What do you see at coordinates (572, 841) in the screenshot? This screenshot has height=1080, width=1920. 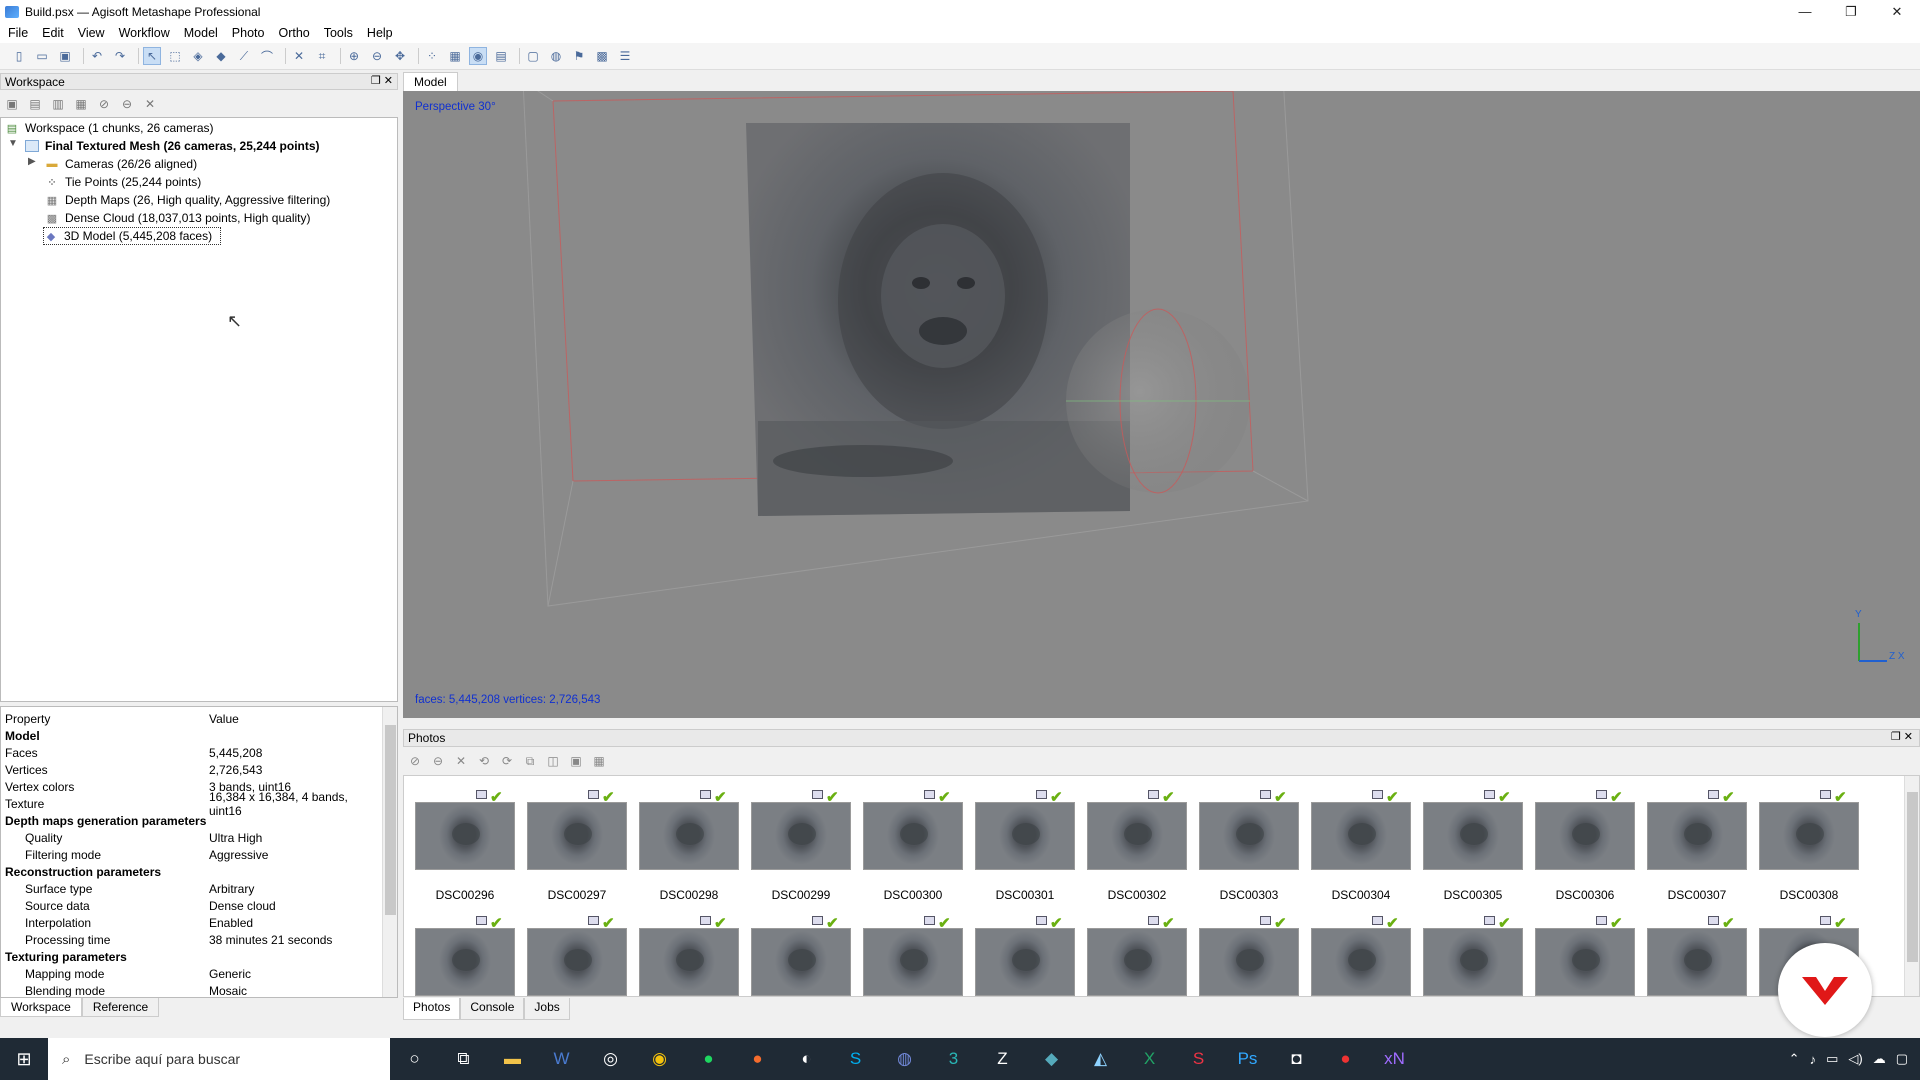 I see `photo-thumbnail: ✔ DSC00297` at bounding box center [572, 841].